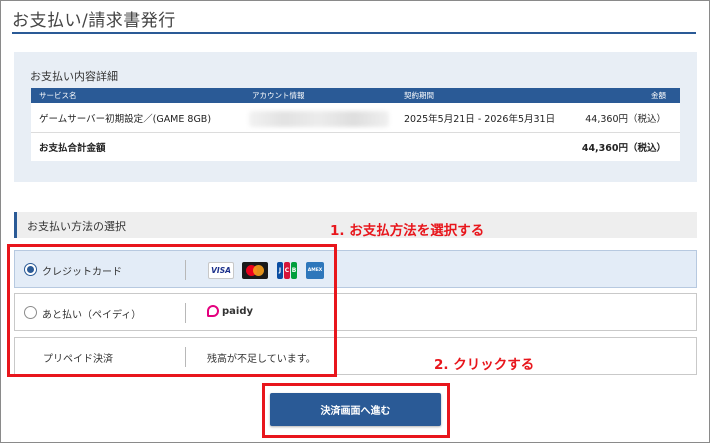  I want to click on section-title: お支払い方法の選択, so click(76, 226).